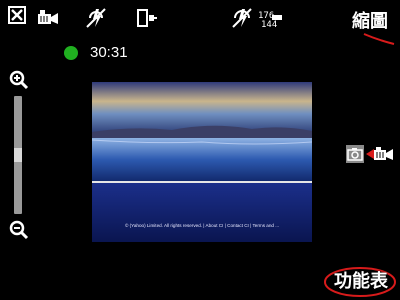 This screenshot has height=300, width=400. I want to click on no-flash-icon, so click(96, 18).